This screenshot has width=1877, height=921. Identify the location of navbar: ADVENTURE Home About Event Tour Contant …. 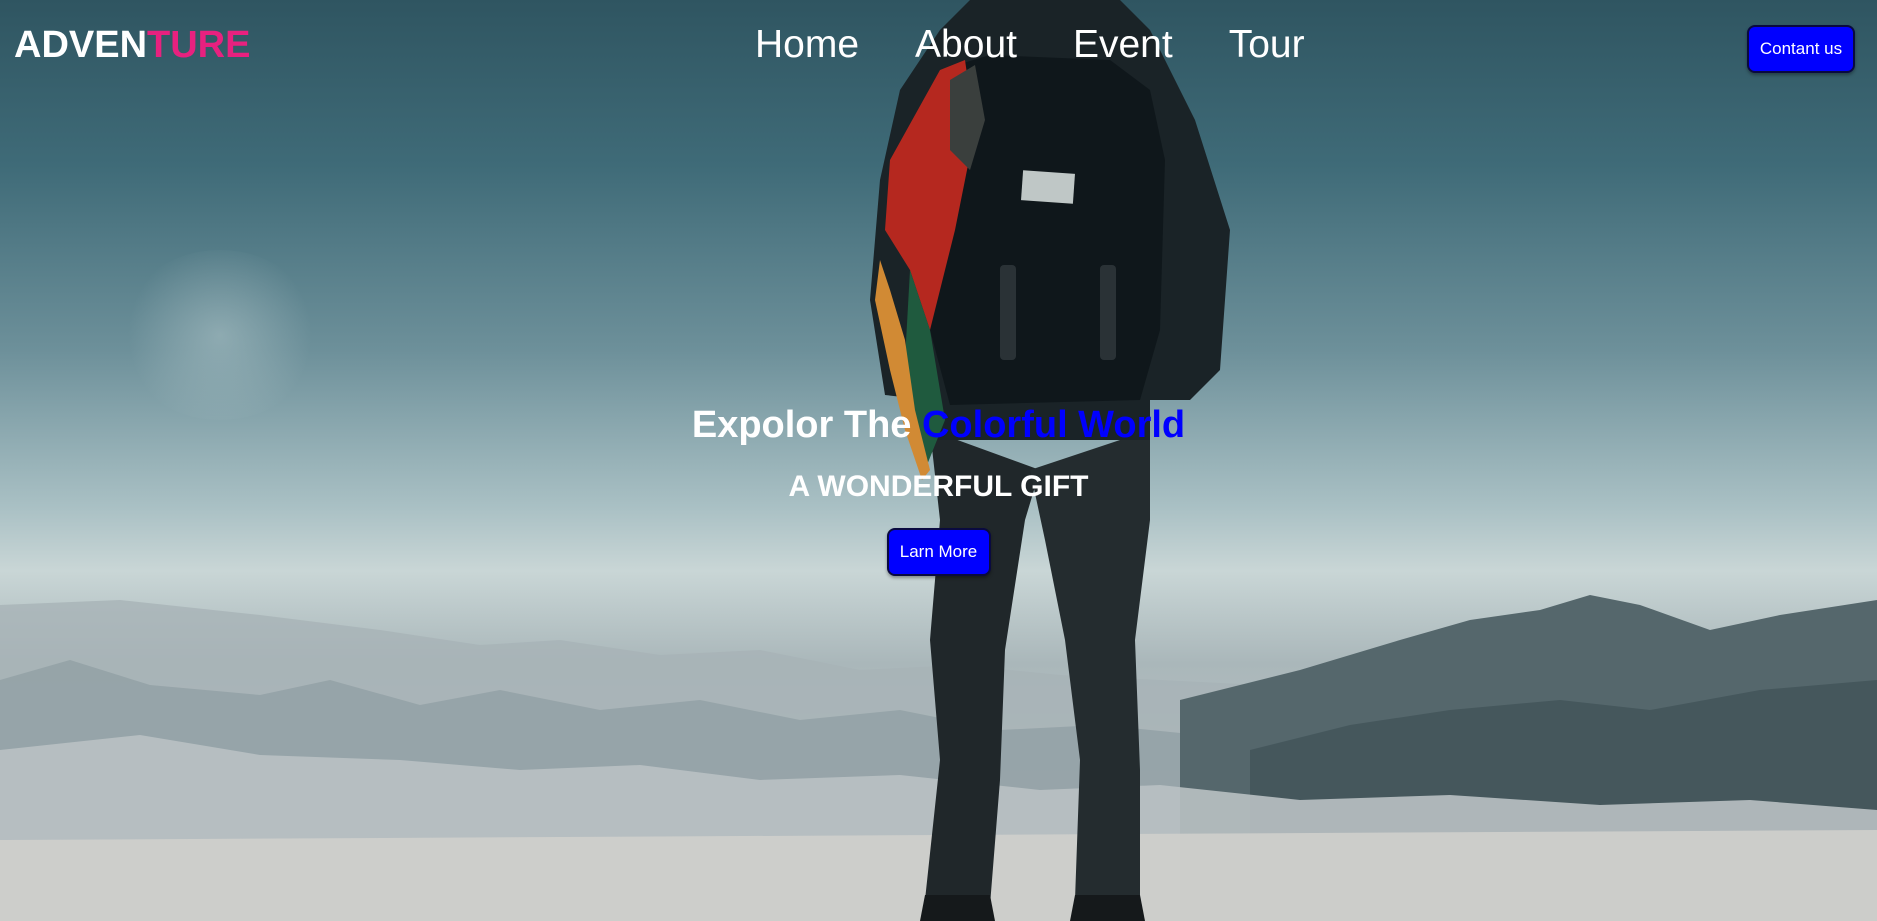
(938, 45).